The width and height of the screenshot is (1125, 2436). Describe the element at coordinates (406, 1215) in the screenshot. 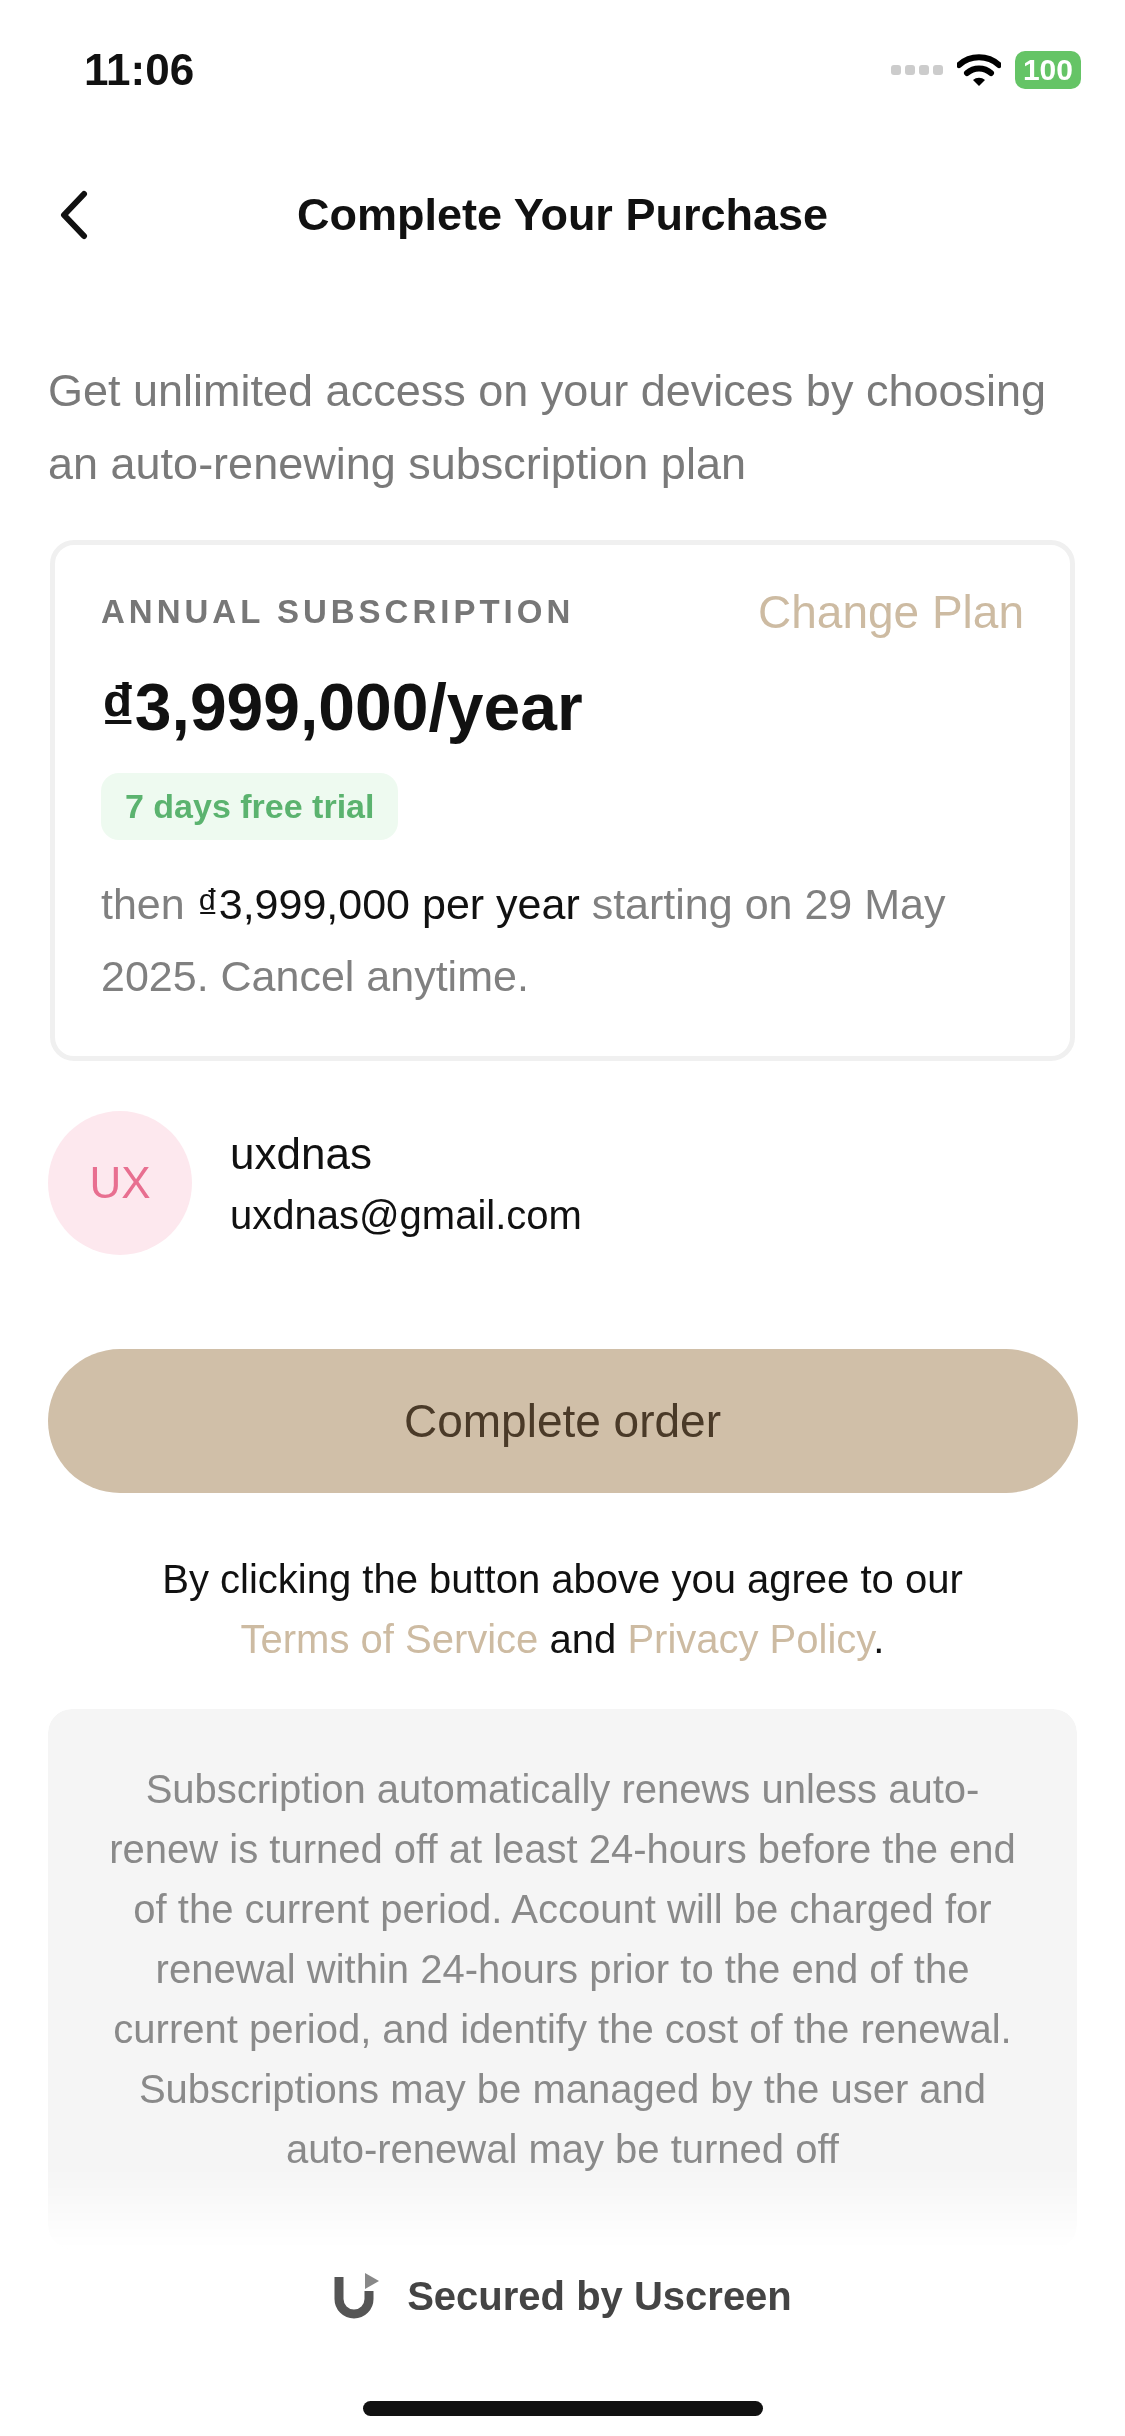

I see `account-email: uxdnas@gmail.com` at that location.